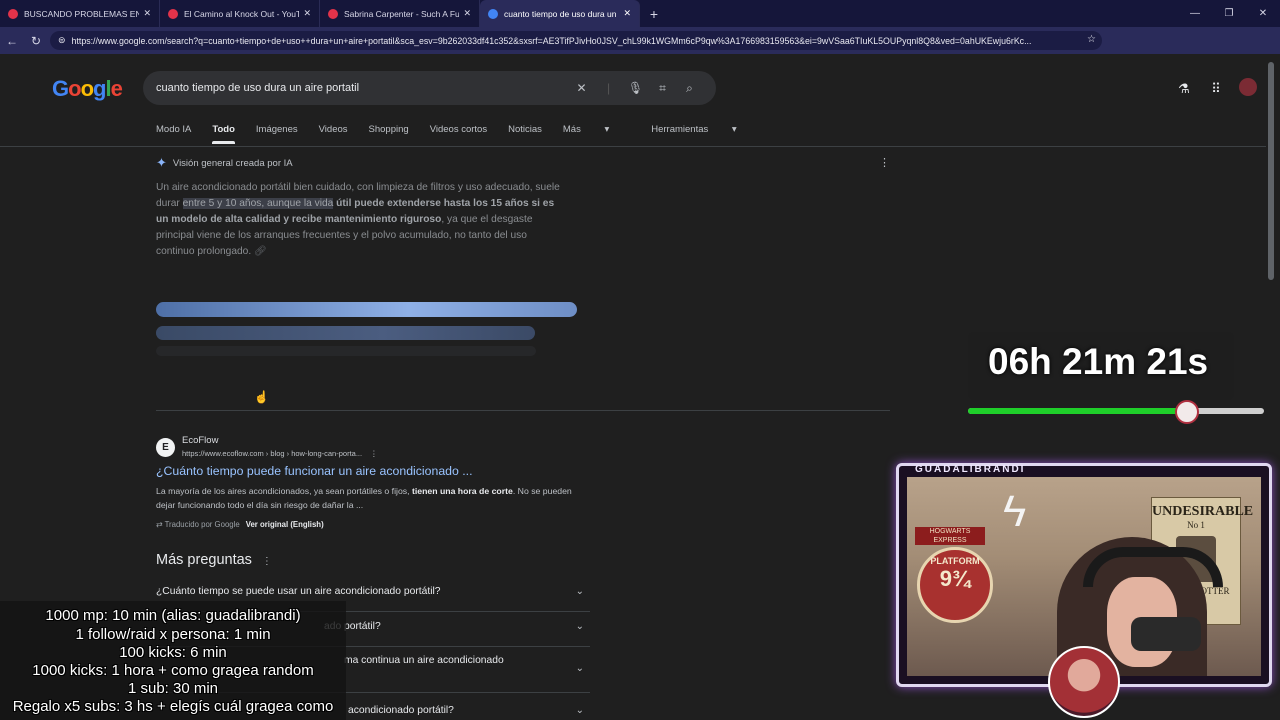 The image size is (1280, 720). What do you see at coordinates (261, 397) in the screenshot?
I see `hand-cursor-icon: ☝` at bounding box center [261, 397].